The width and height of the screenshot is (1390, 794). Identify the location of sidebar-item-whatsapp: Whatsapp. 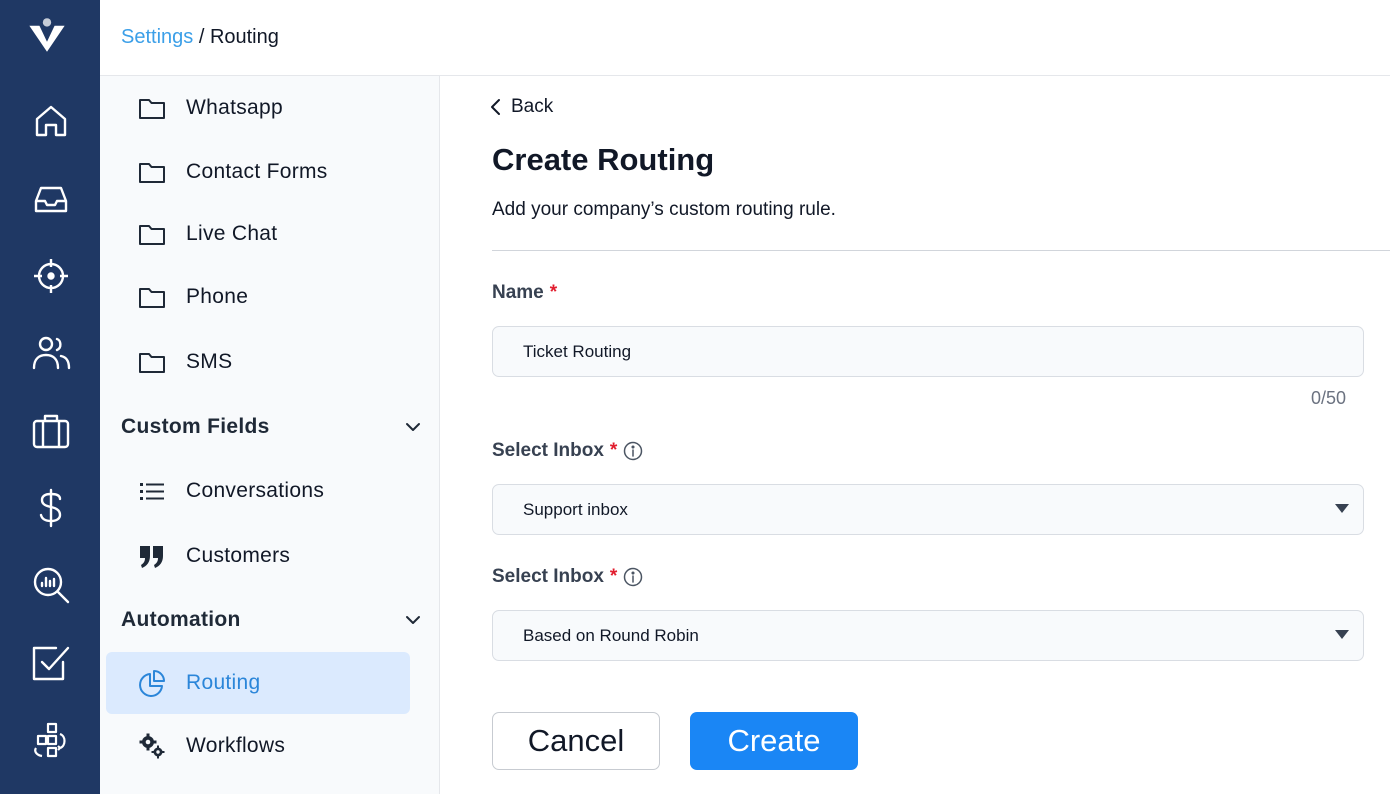
(258, 108).